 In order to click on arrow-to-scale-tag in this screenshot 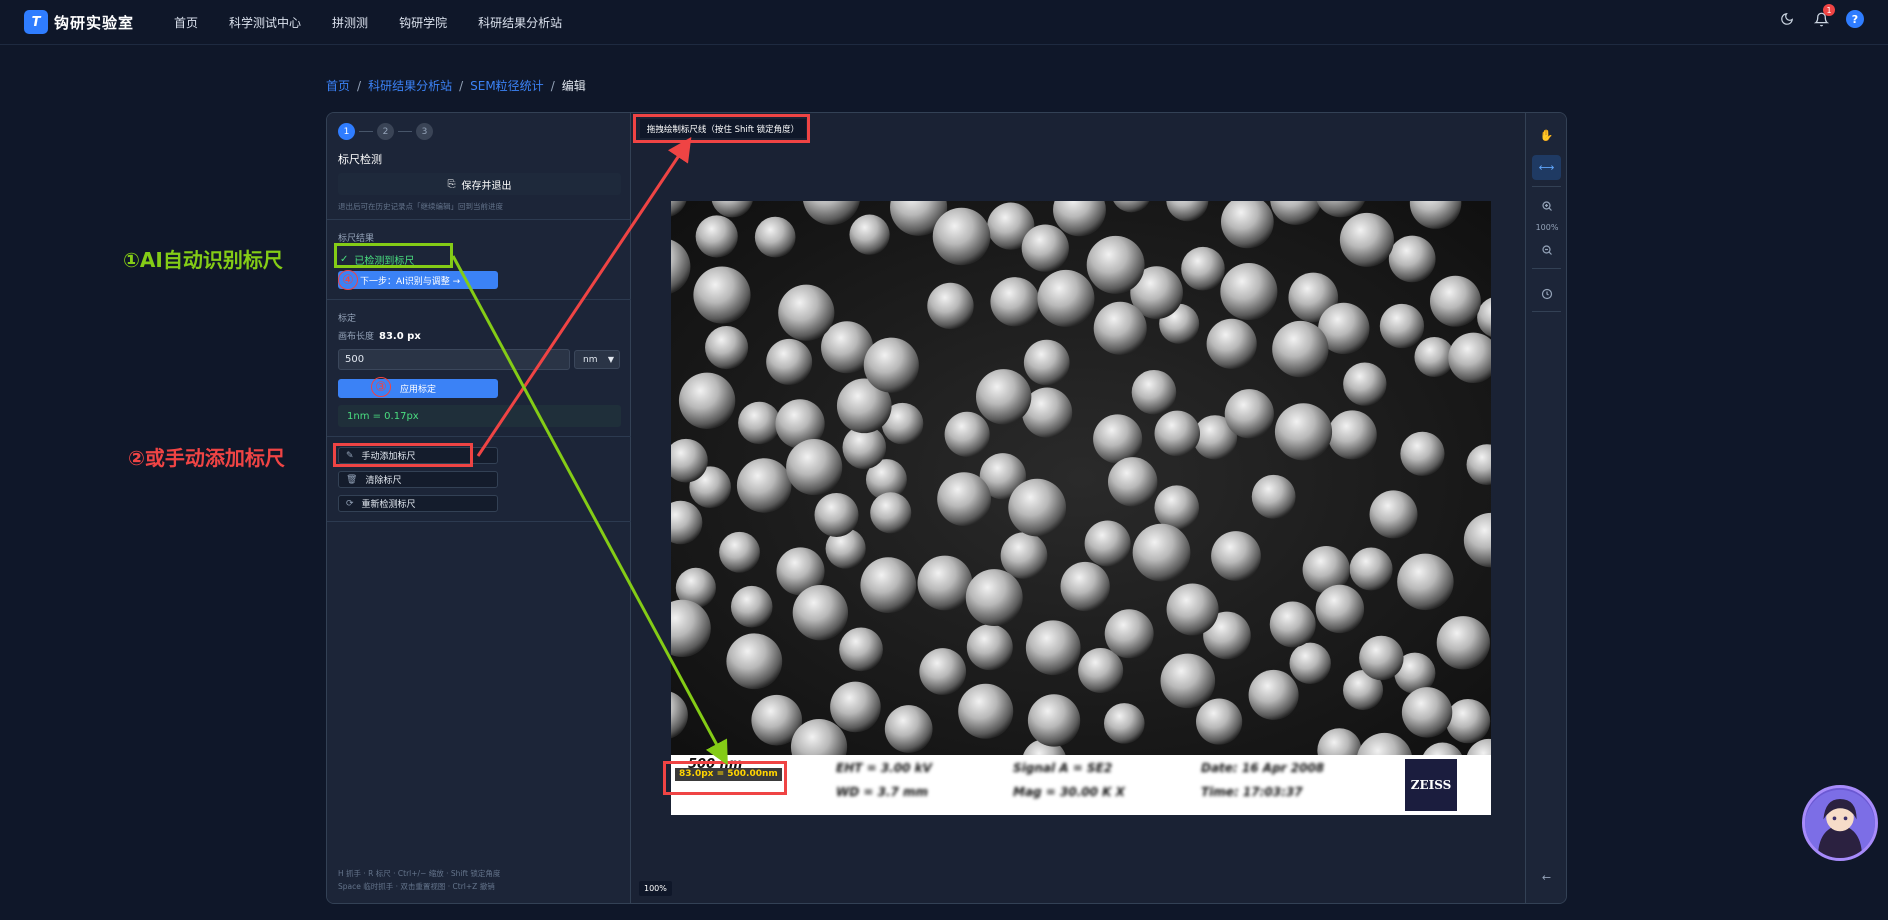, I will do `click(589, 510)`.